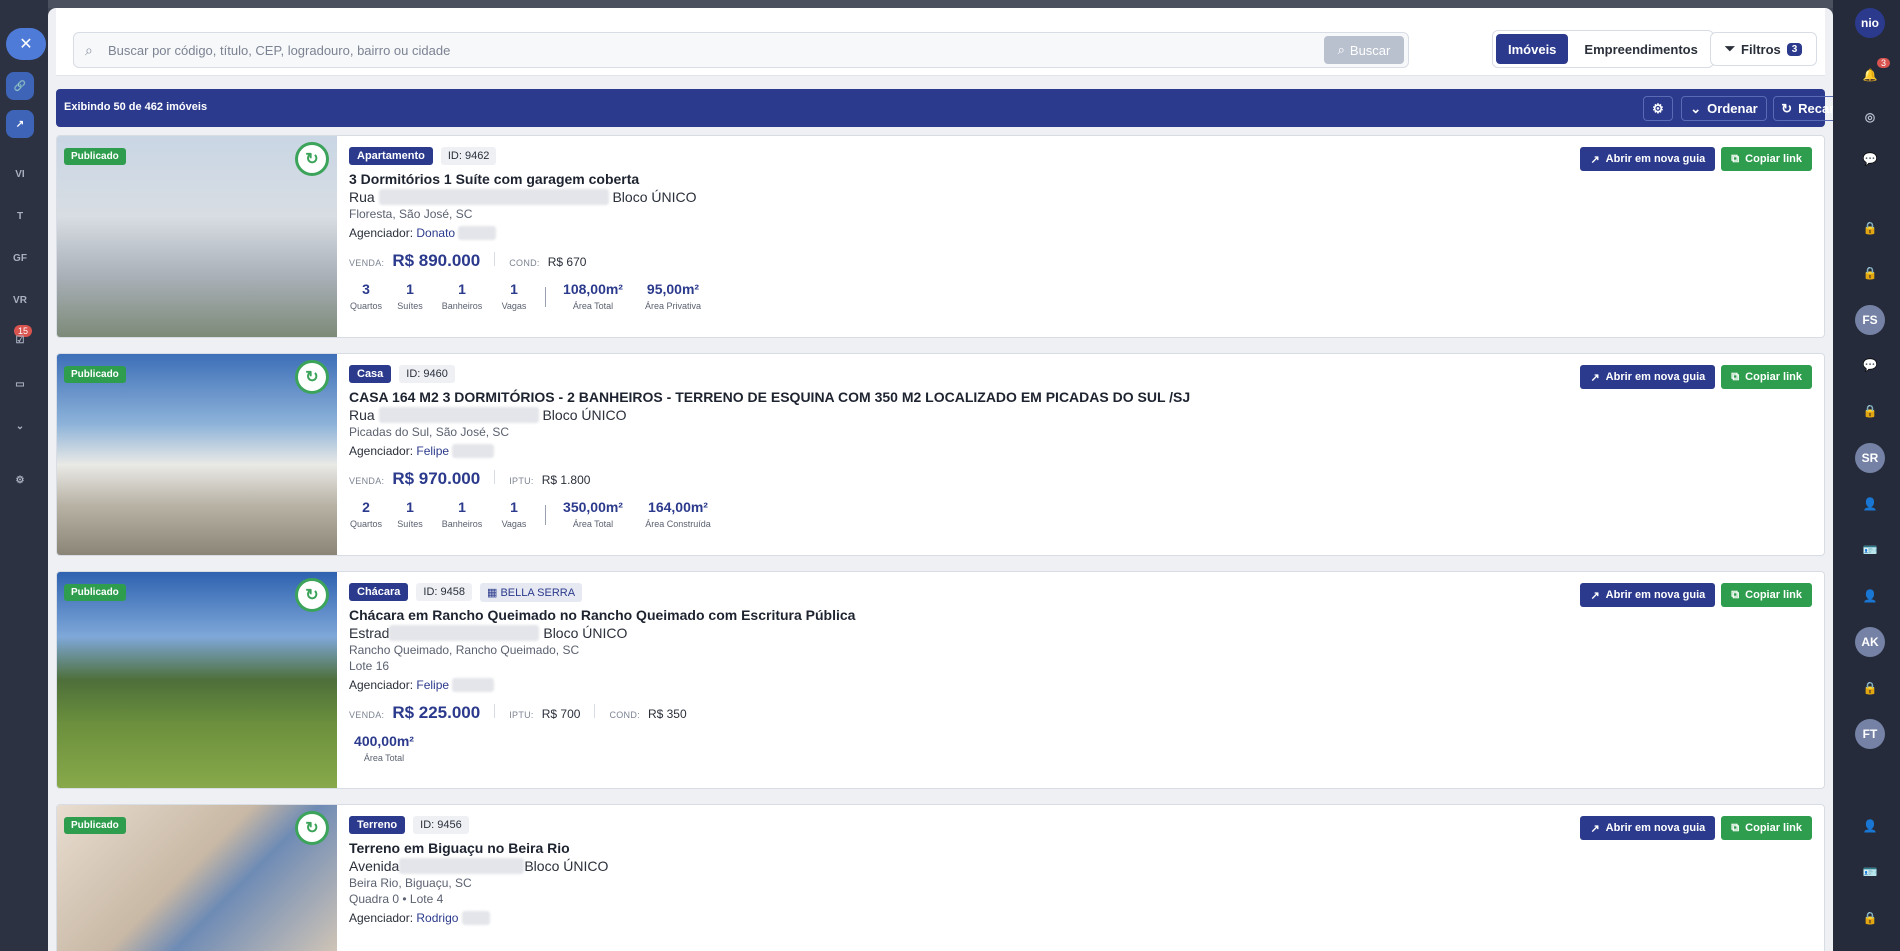 The height and width of the screenshot is (951, 1900). I want to click on target-icon: ◎, so click(1870, 117).